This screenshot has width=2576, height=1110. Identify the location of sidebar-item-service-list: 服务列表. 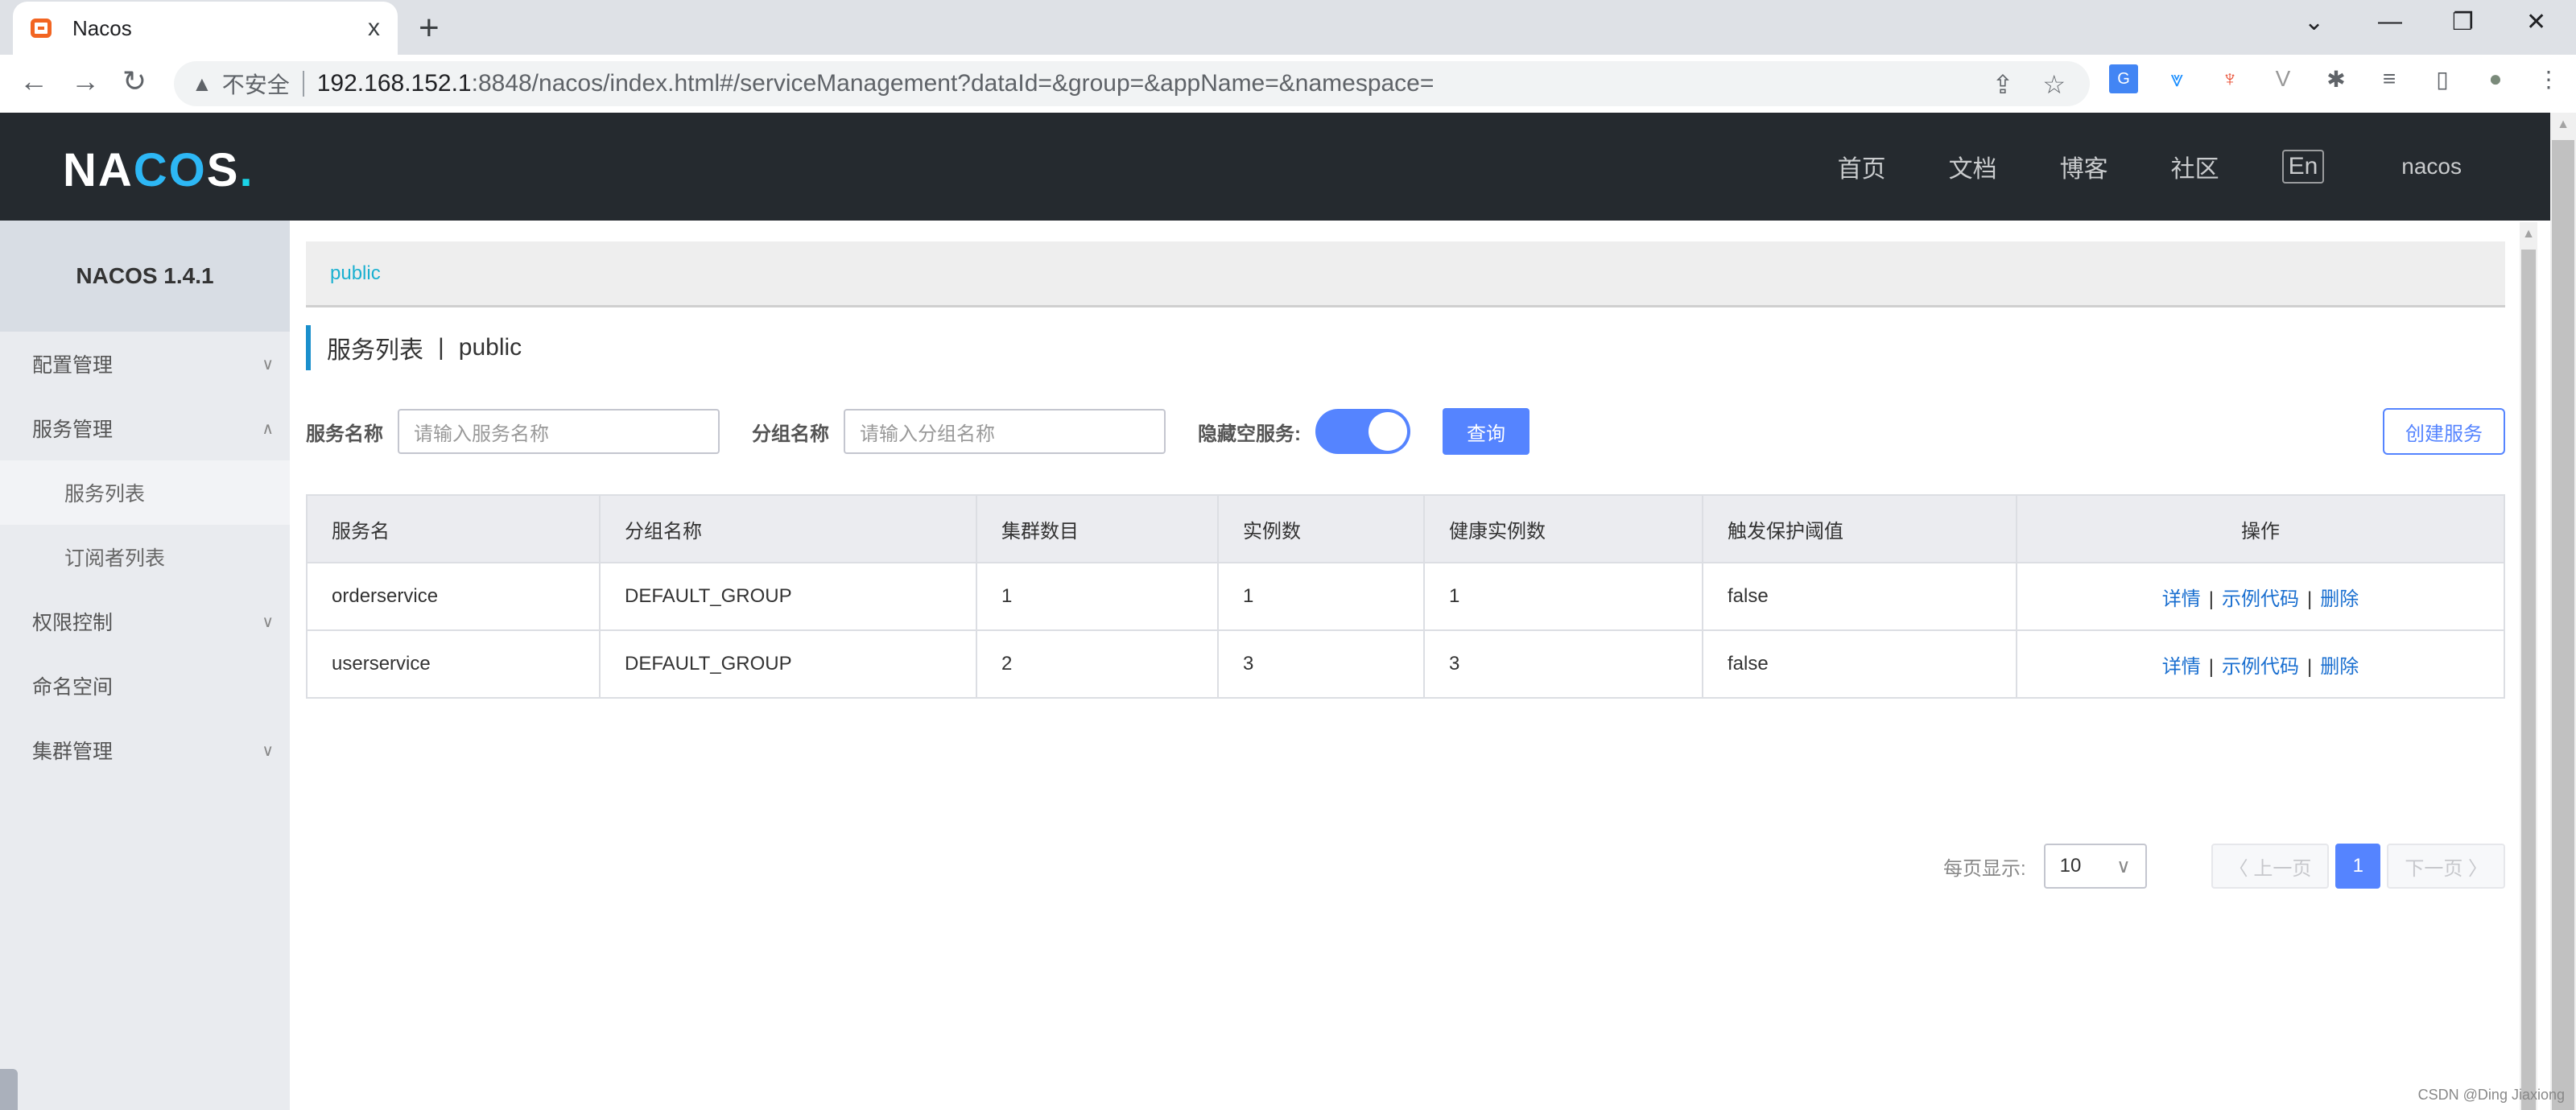
(145, 492).